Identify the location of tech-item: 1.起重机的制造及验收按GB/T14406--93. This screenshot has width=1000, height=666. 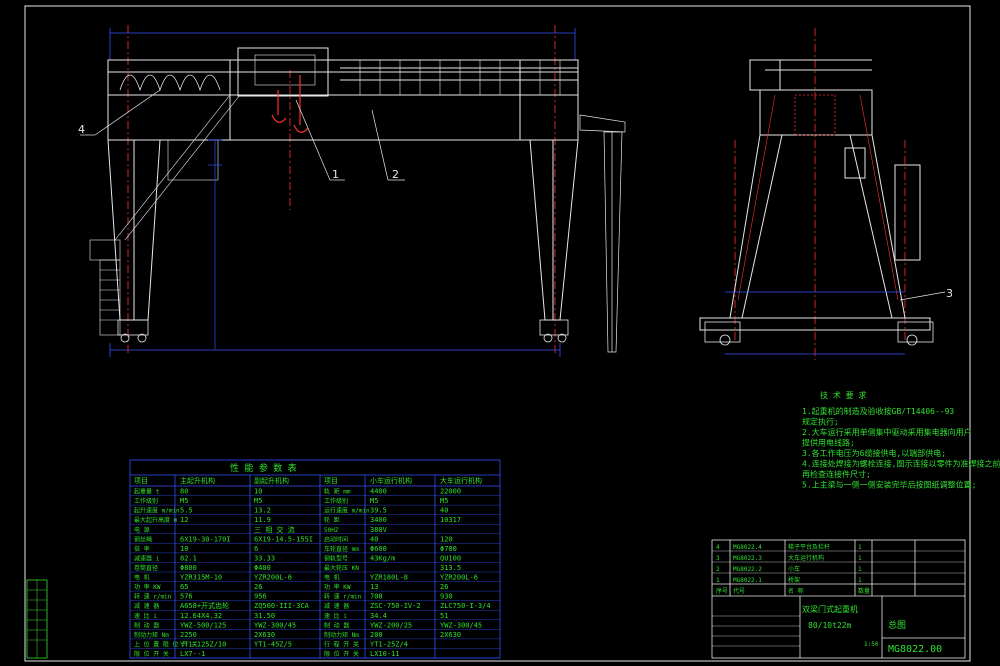
(878, 411).